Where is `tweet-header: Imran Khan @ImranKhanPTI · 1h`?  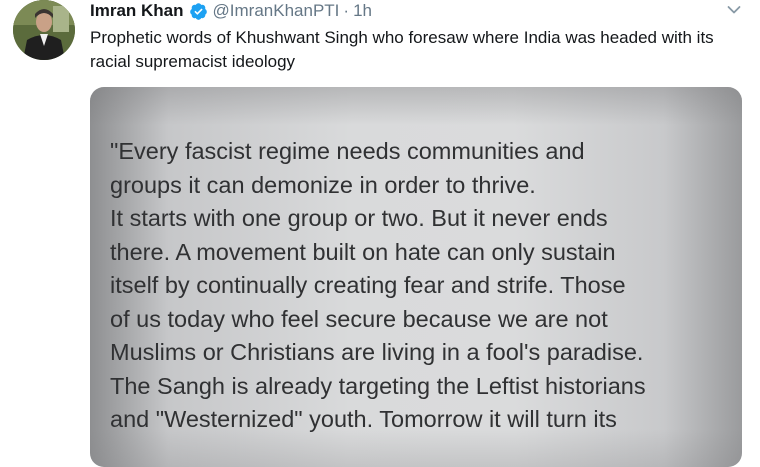
tweet-header: Imran Khan @ImranKhanPTI · 1h is located at coordinates (231, 11).